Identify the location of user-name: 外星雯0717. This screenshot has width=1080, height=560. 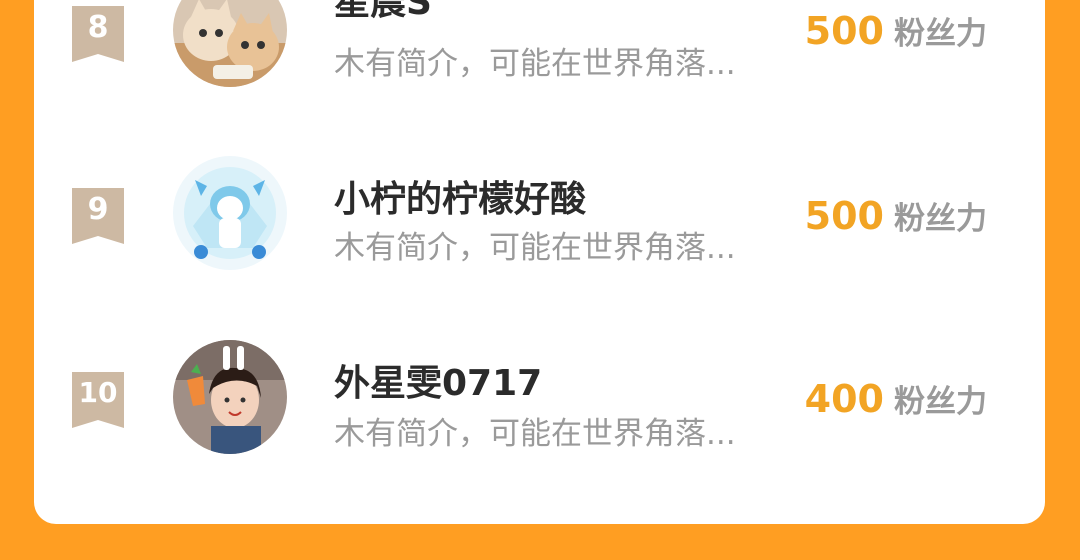
(438, 380).